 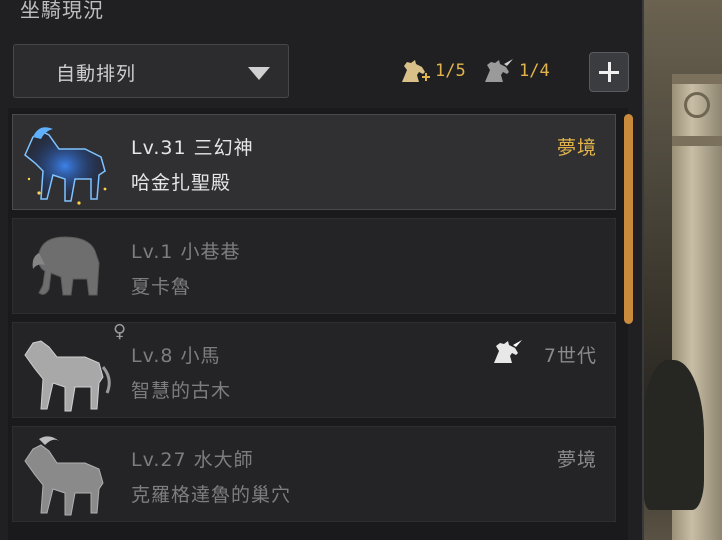 I want to click on mount-name: Lv.8 小馬, so click(x=176, y=356).